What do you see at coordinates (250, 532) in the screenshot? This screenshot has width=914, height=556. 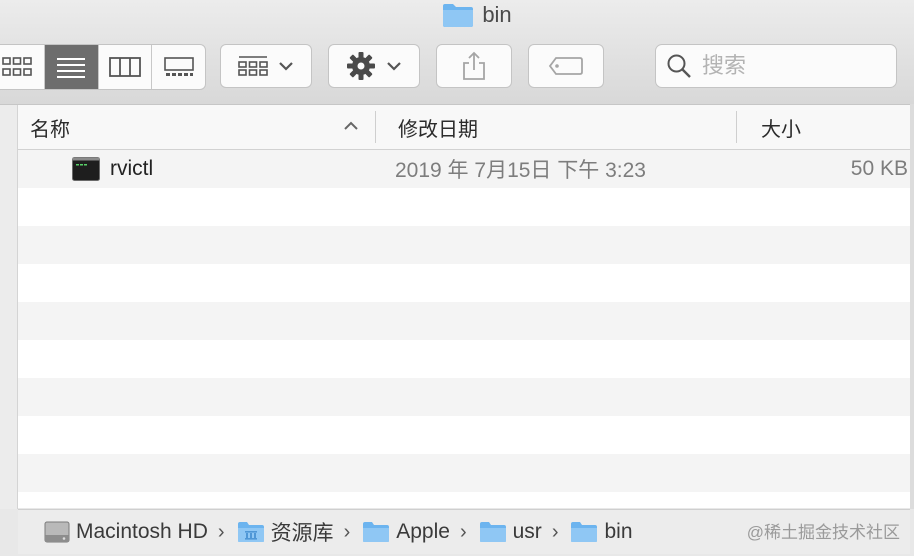 I see `library-folder-icon` at bounding box center [250, 532].